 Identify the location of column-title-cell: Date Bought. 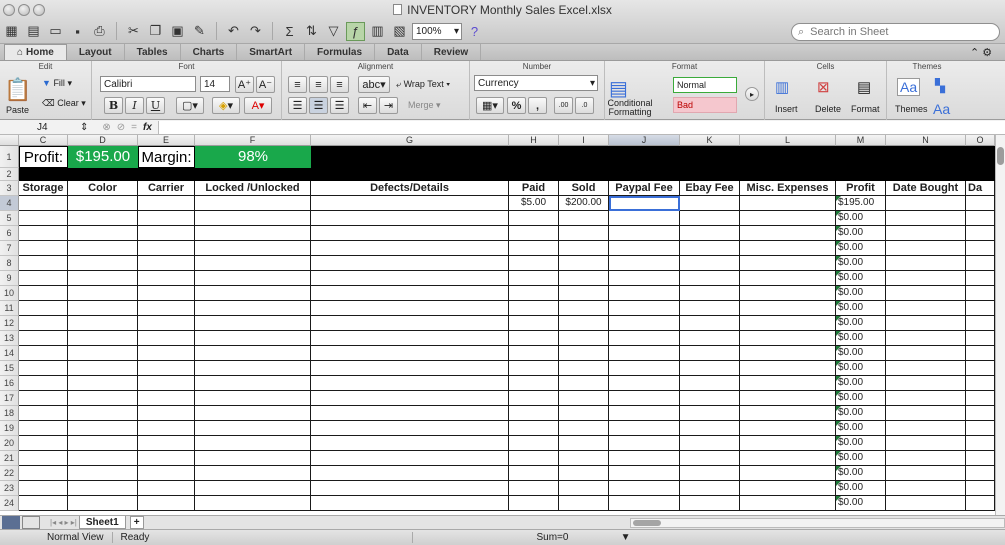
(926, 188).